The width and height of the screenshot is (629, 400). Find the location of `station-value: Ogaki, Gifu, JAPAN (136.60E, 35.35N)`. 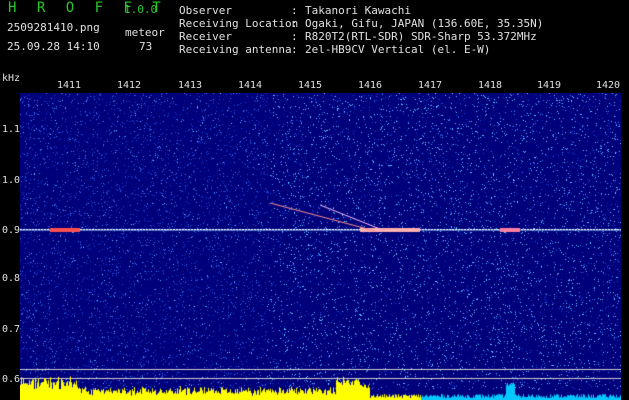

station-value: Ogaki, Gifu, JAPAN (136.60E, 35.35N) is located at coordinates (424, 23).